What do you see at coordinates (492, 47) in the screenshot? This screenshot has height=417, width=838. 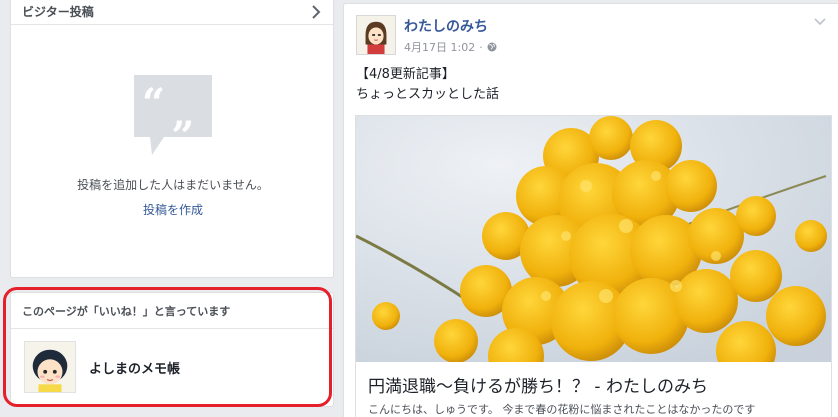 I see `globe-icon` at bounding box center [492, 47].